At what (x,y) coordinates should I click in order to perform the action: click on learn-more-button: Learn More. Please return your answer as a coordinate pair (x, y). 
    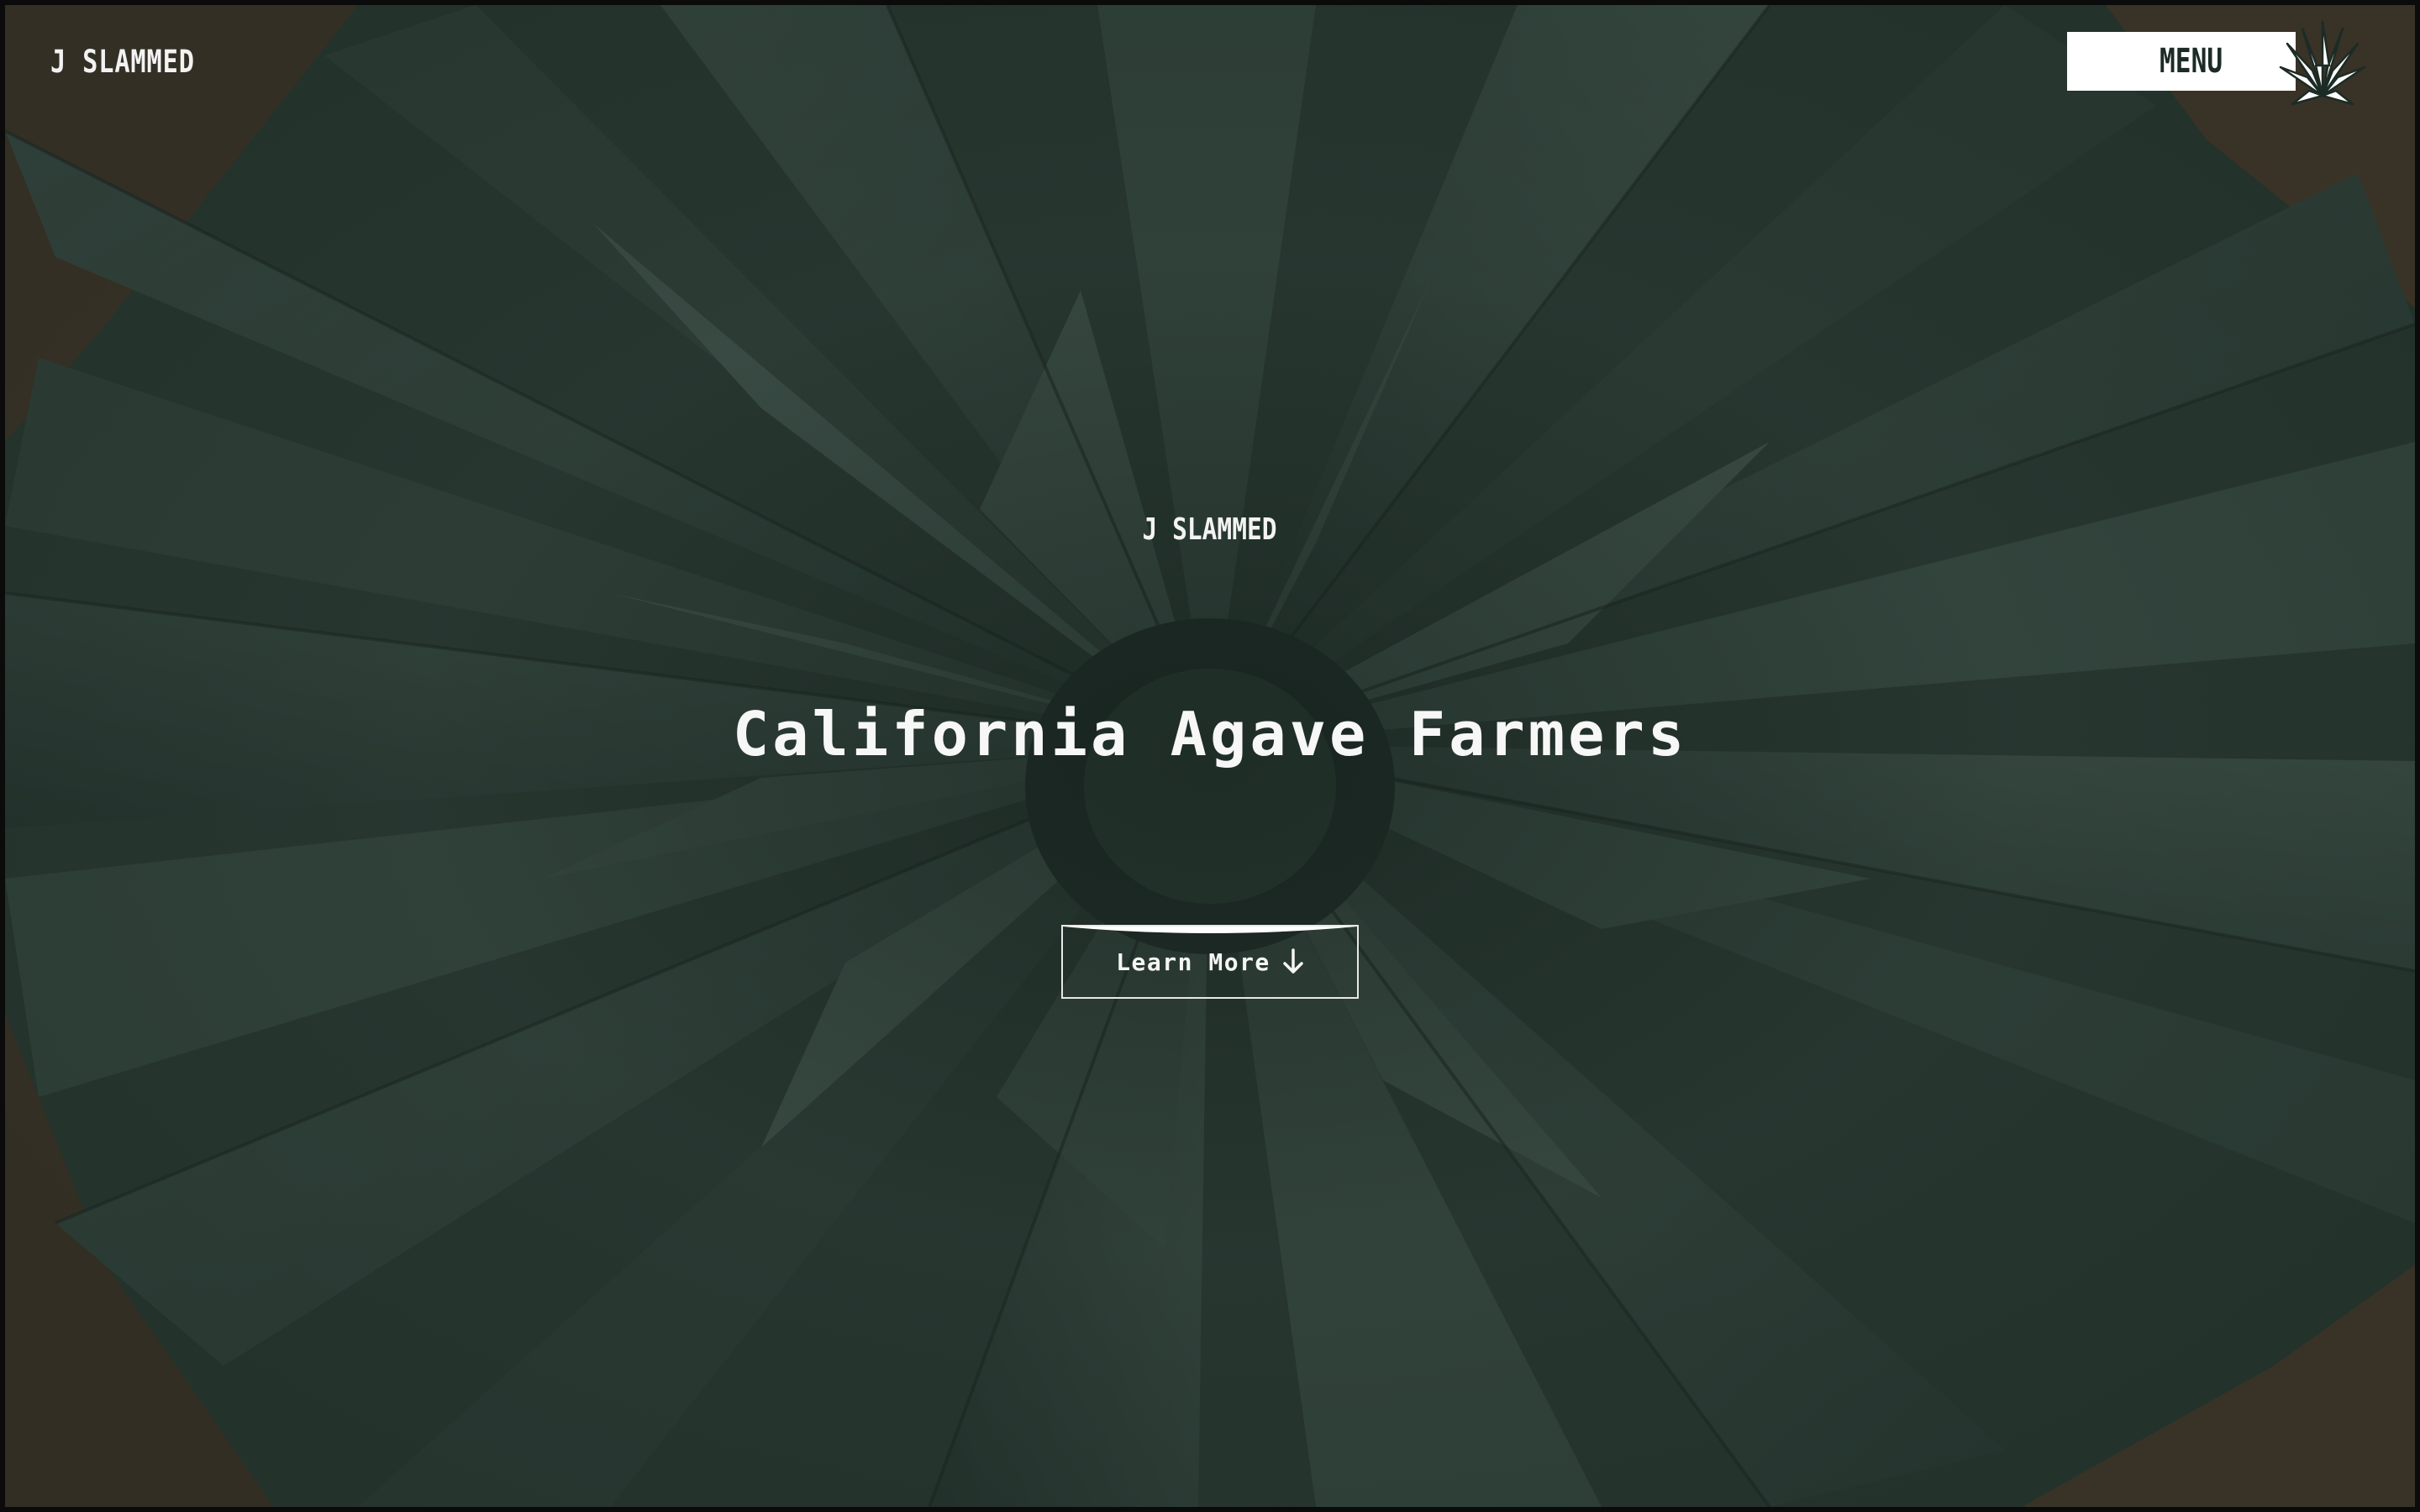
    Looking at the image, I should click on (1210, 962).